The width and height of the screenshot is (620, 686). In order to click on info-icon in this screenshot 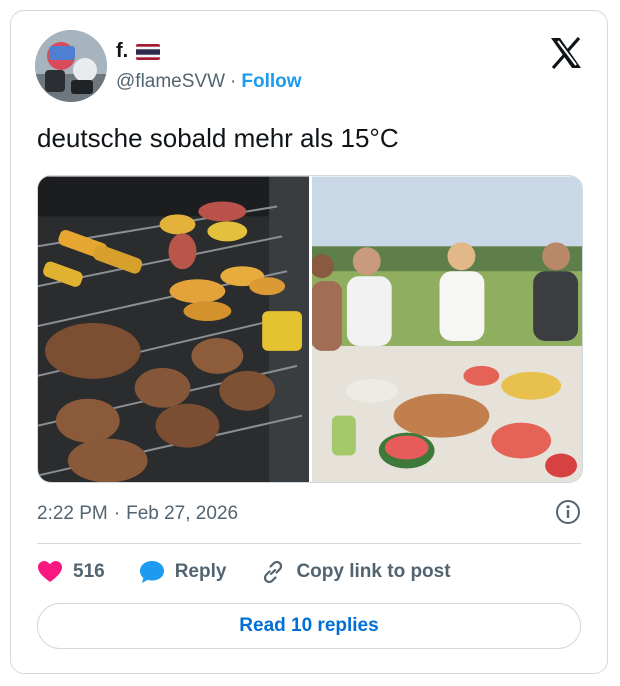, I will do `click(568, 512)`.